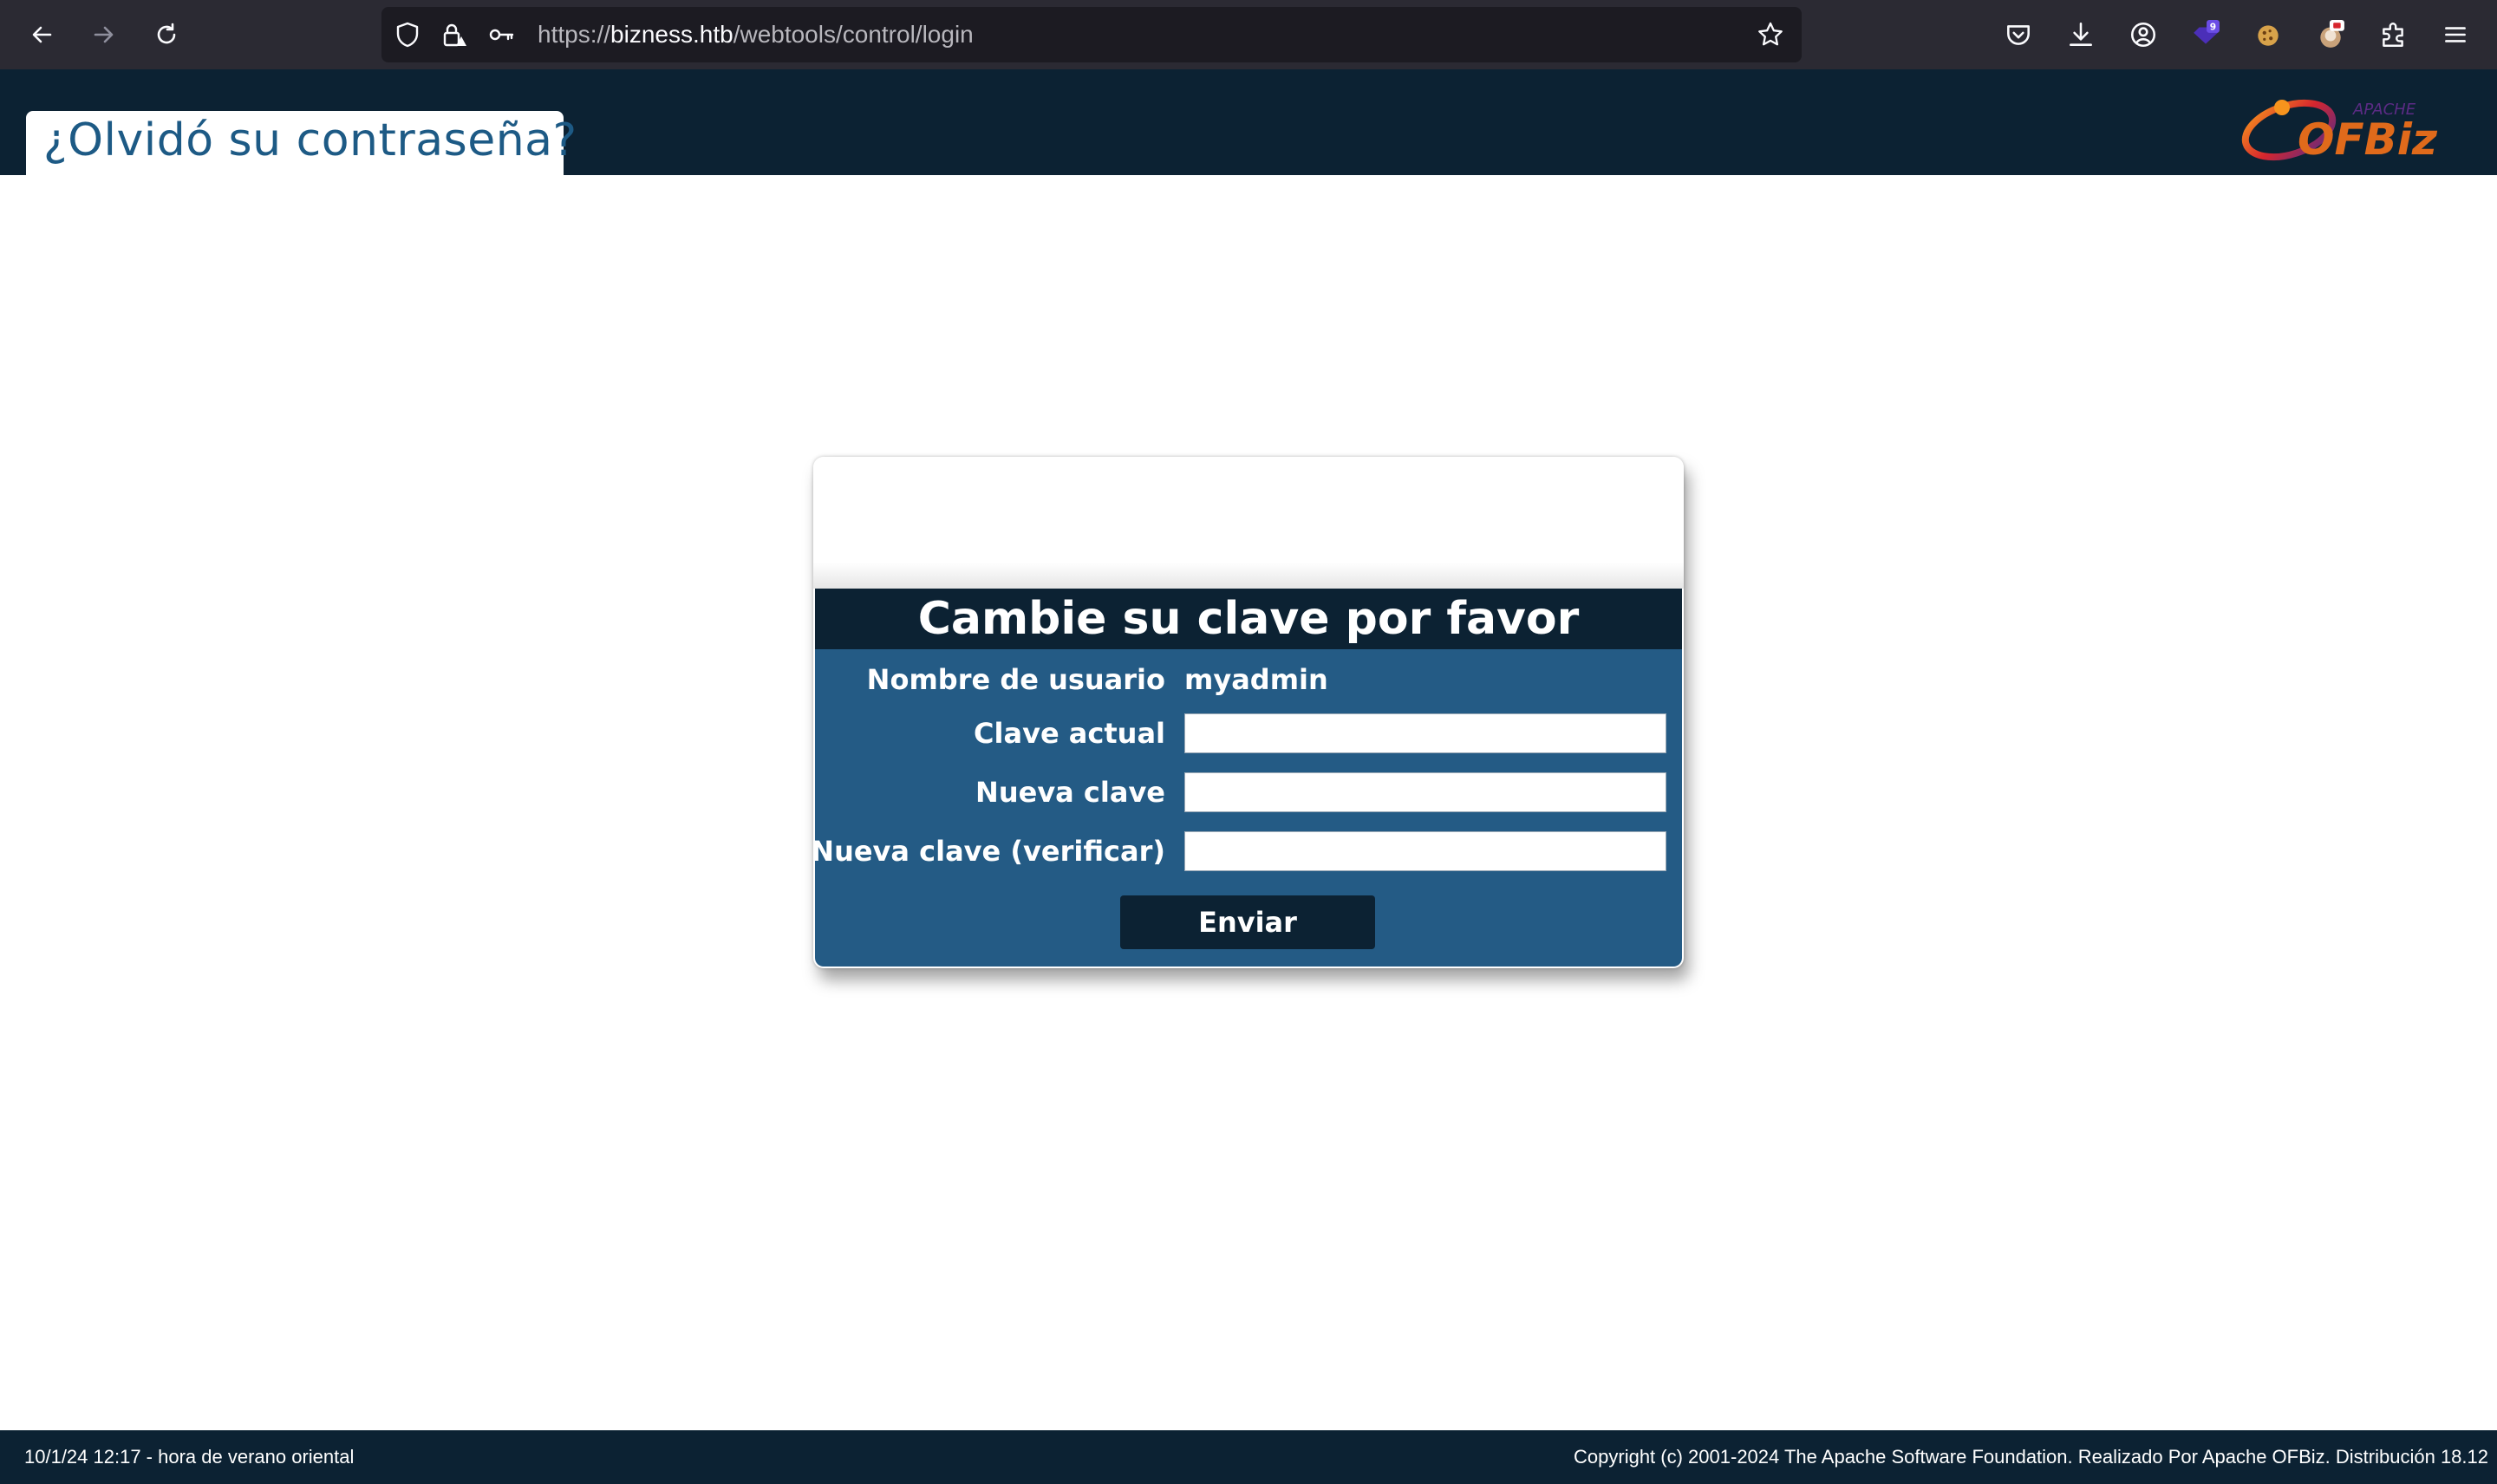 Image resolution: width=2497 pixels, height=1484 pixels. I want to click on back-button, so click(41, 34).